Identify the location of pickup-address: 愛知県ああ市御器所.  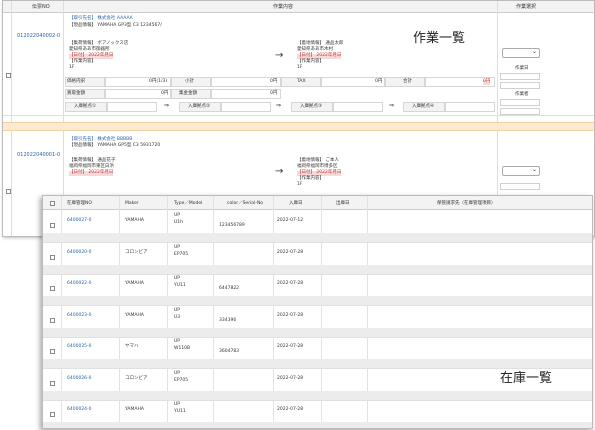
(89, 49).